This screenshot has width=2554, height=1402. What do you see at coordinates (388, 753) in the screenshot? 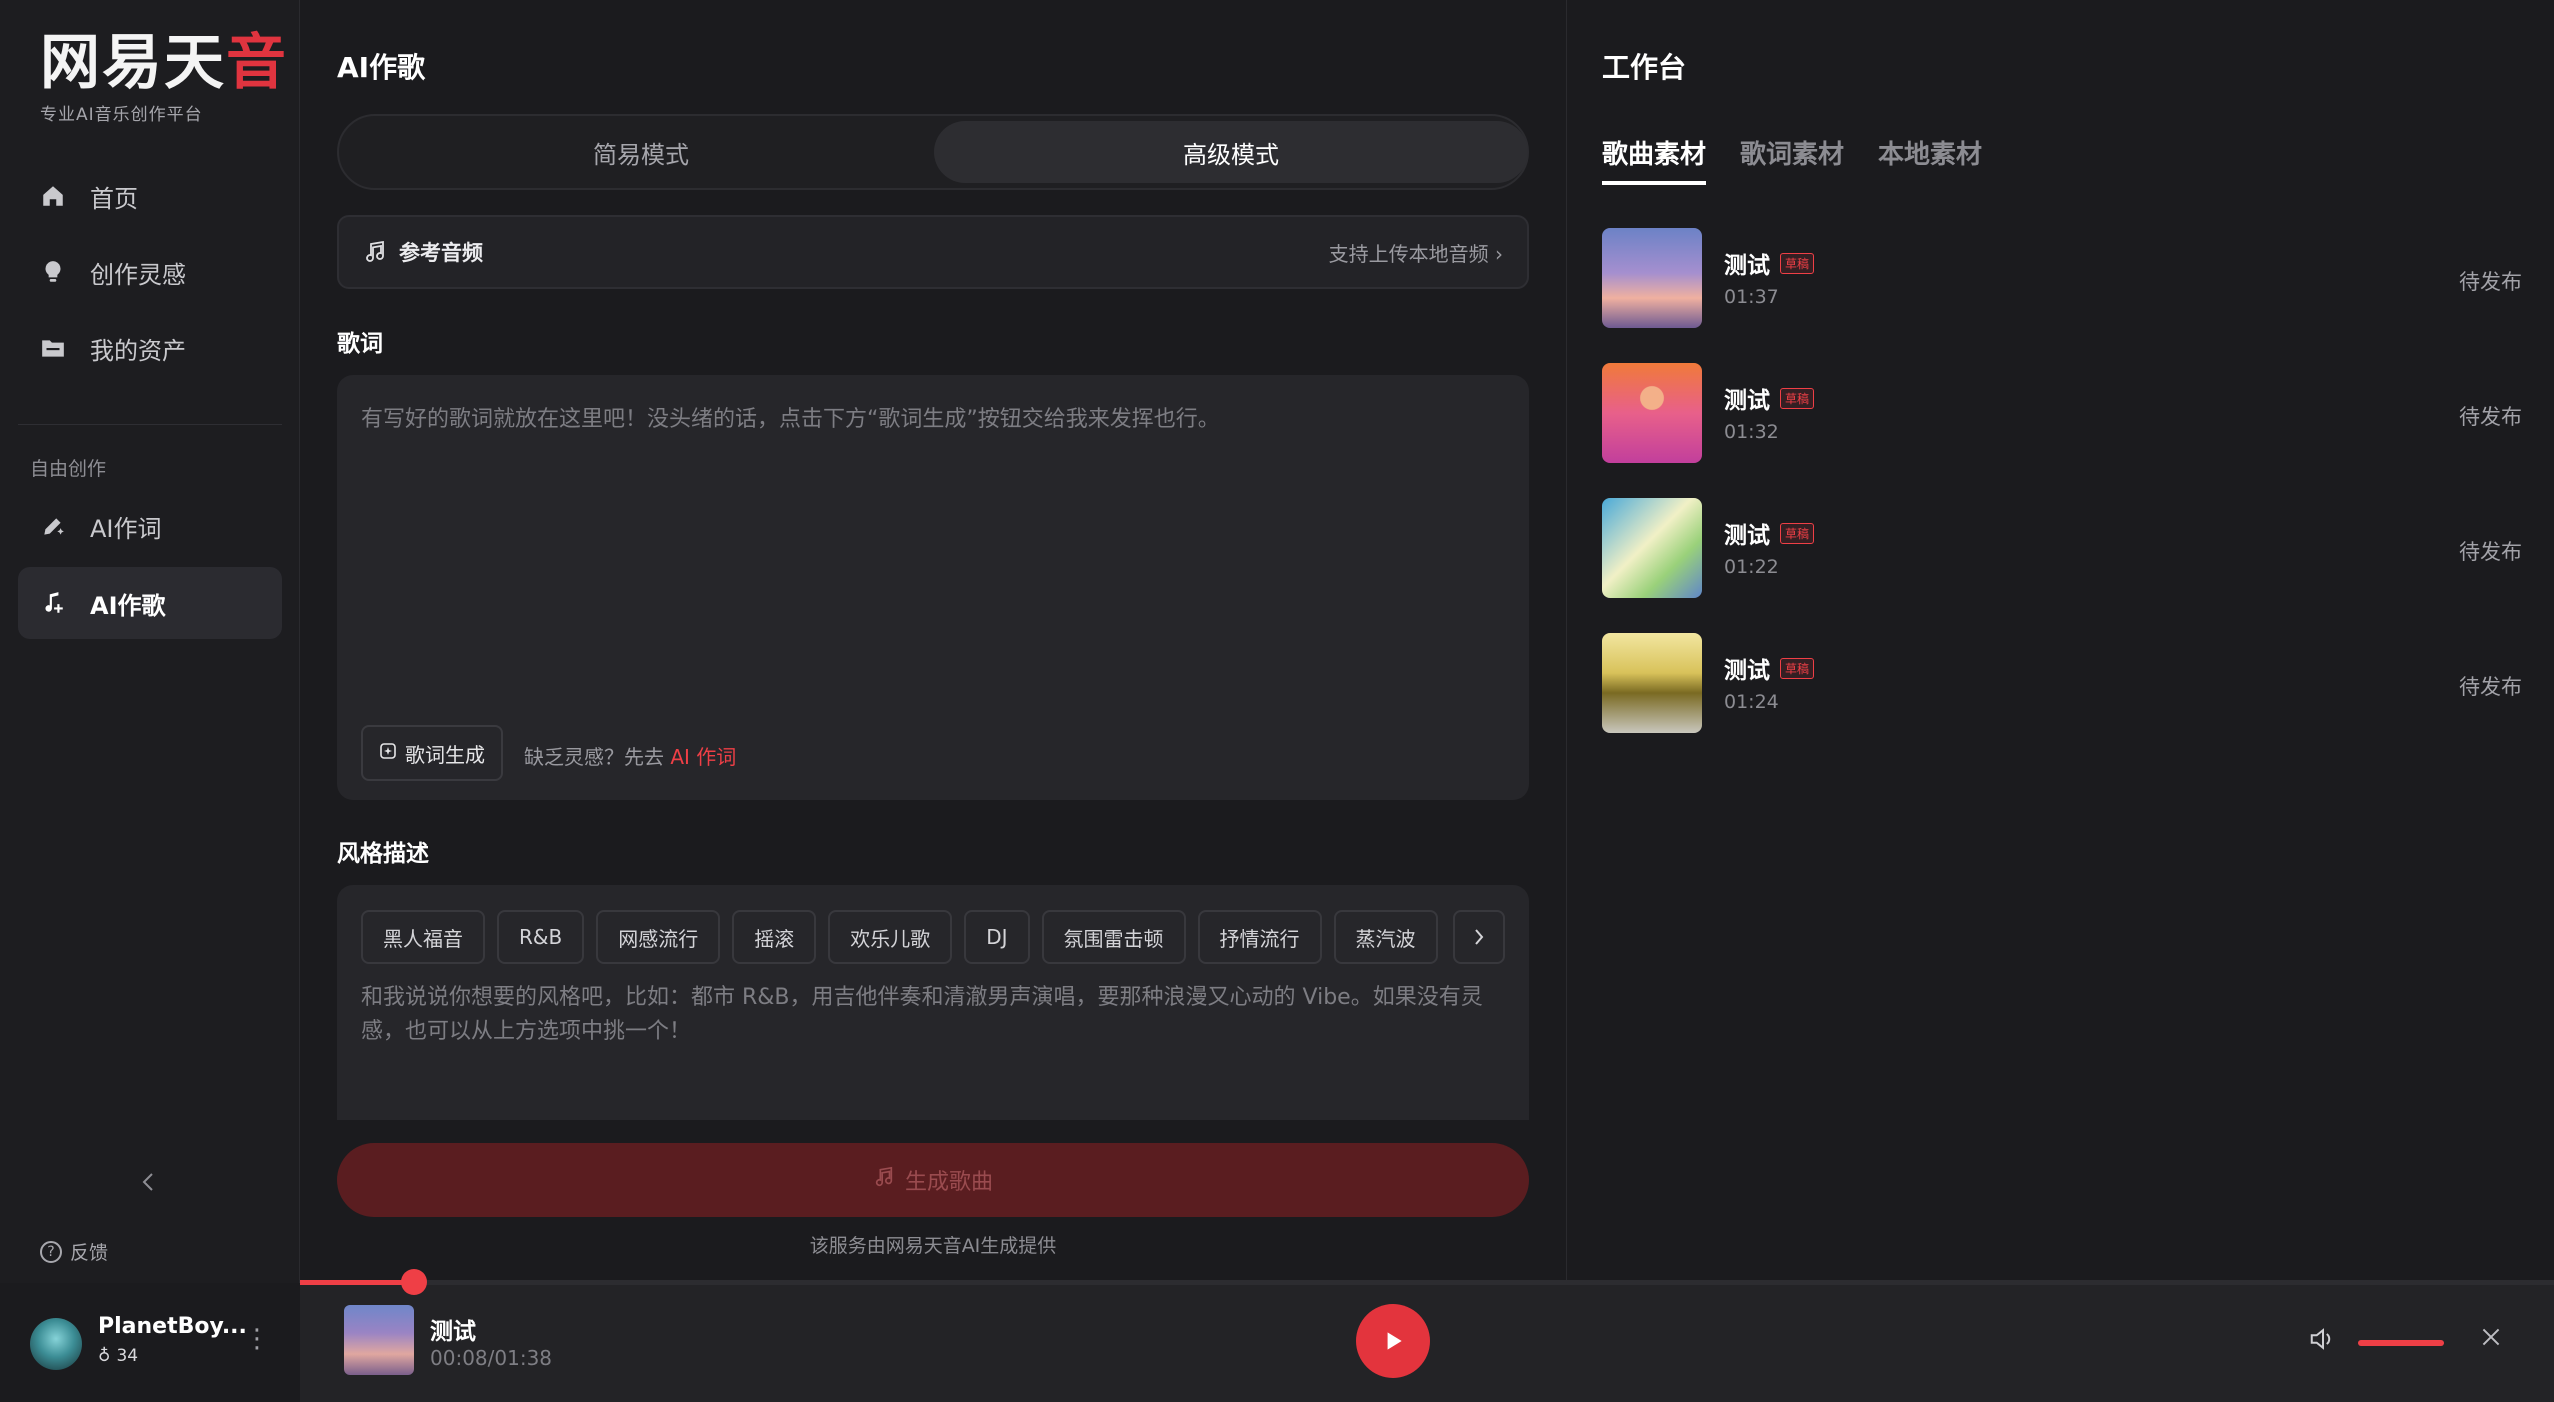
I see `sparkle-icon` at bounding box center [388, 753].